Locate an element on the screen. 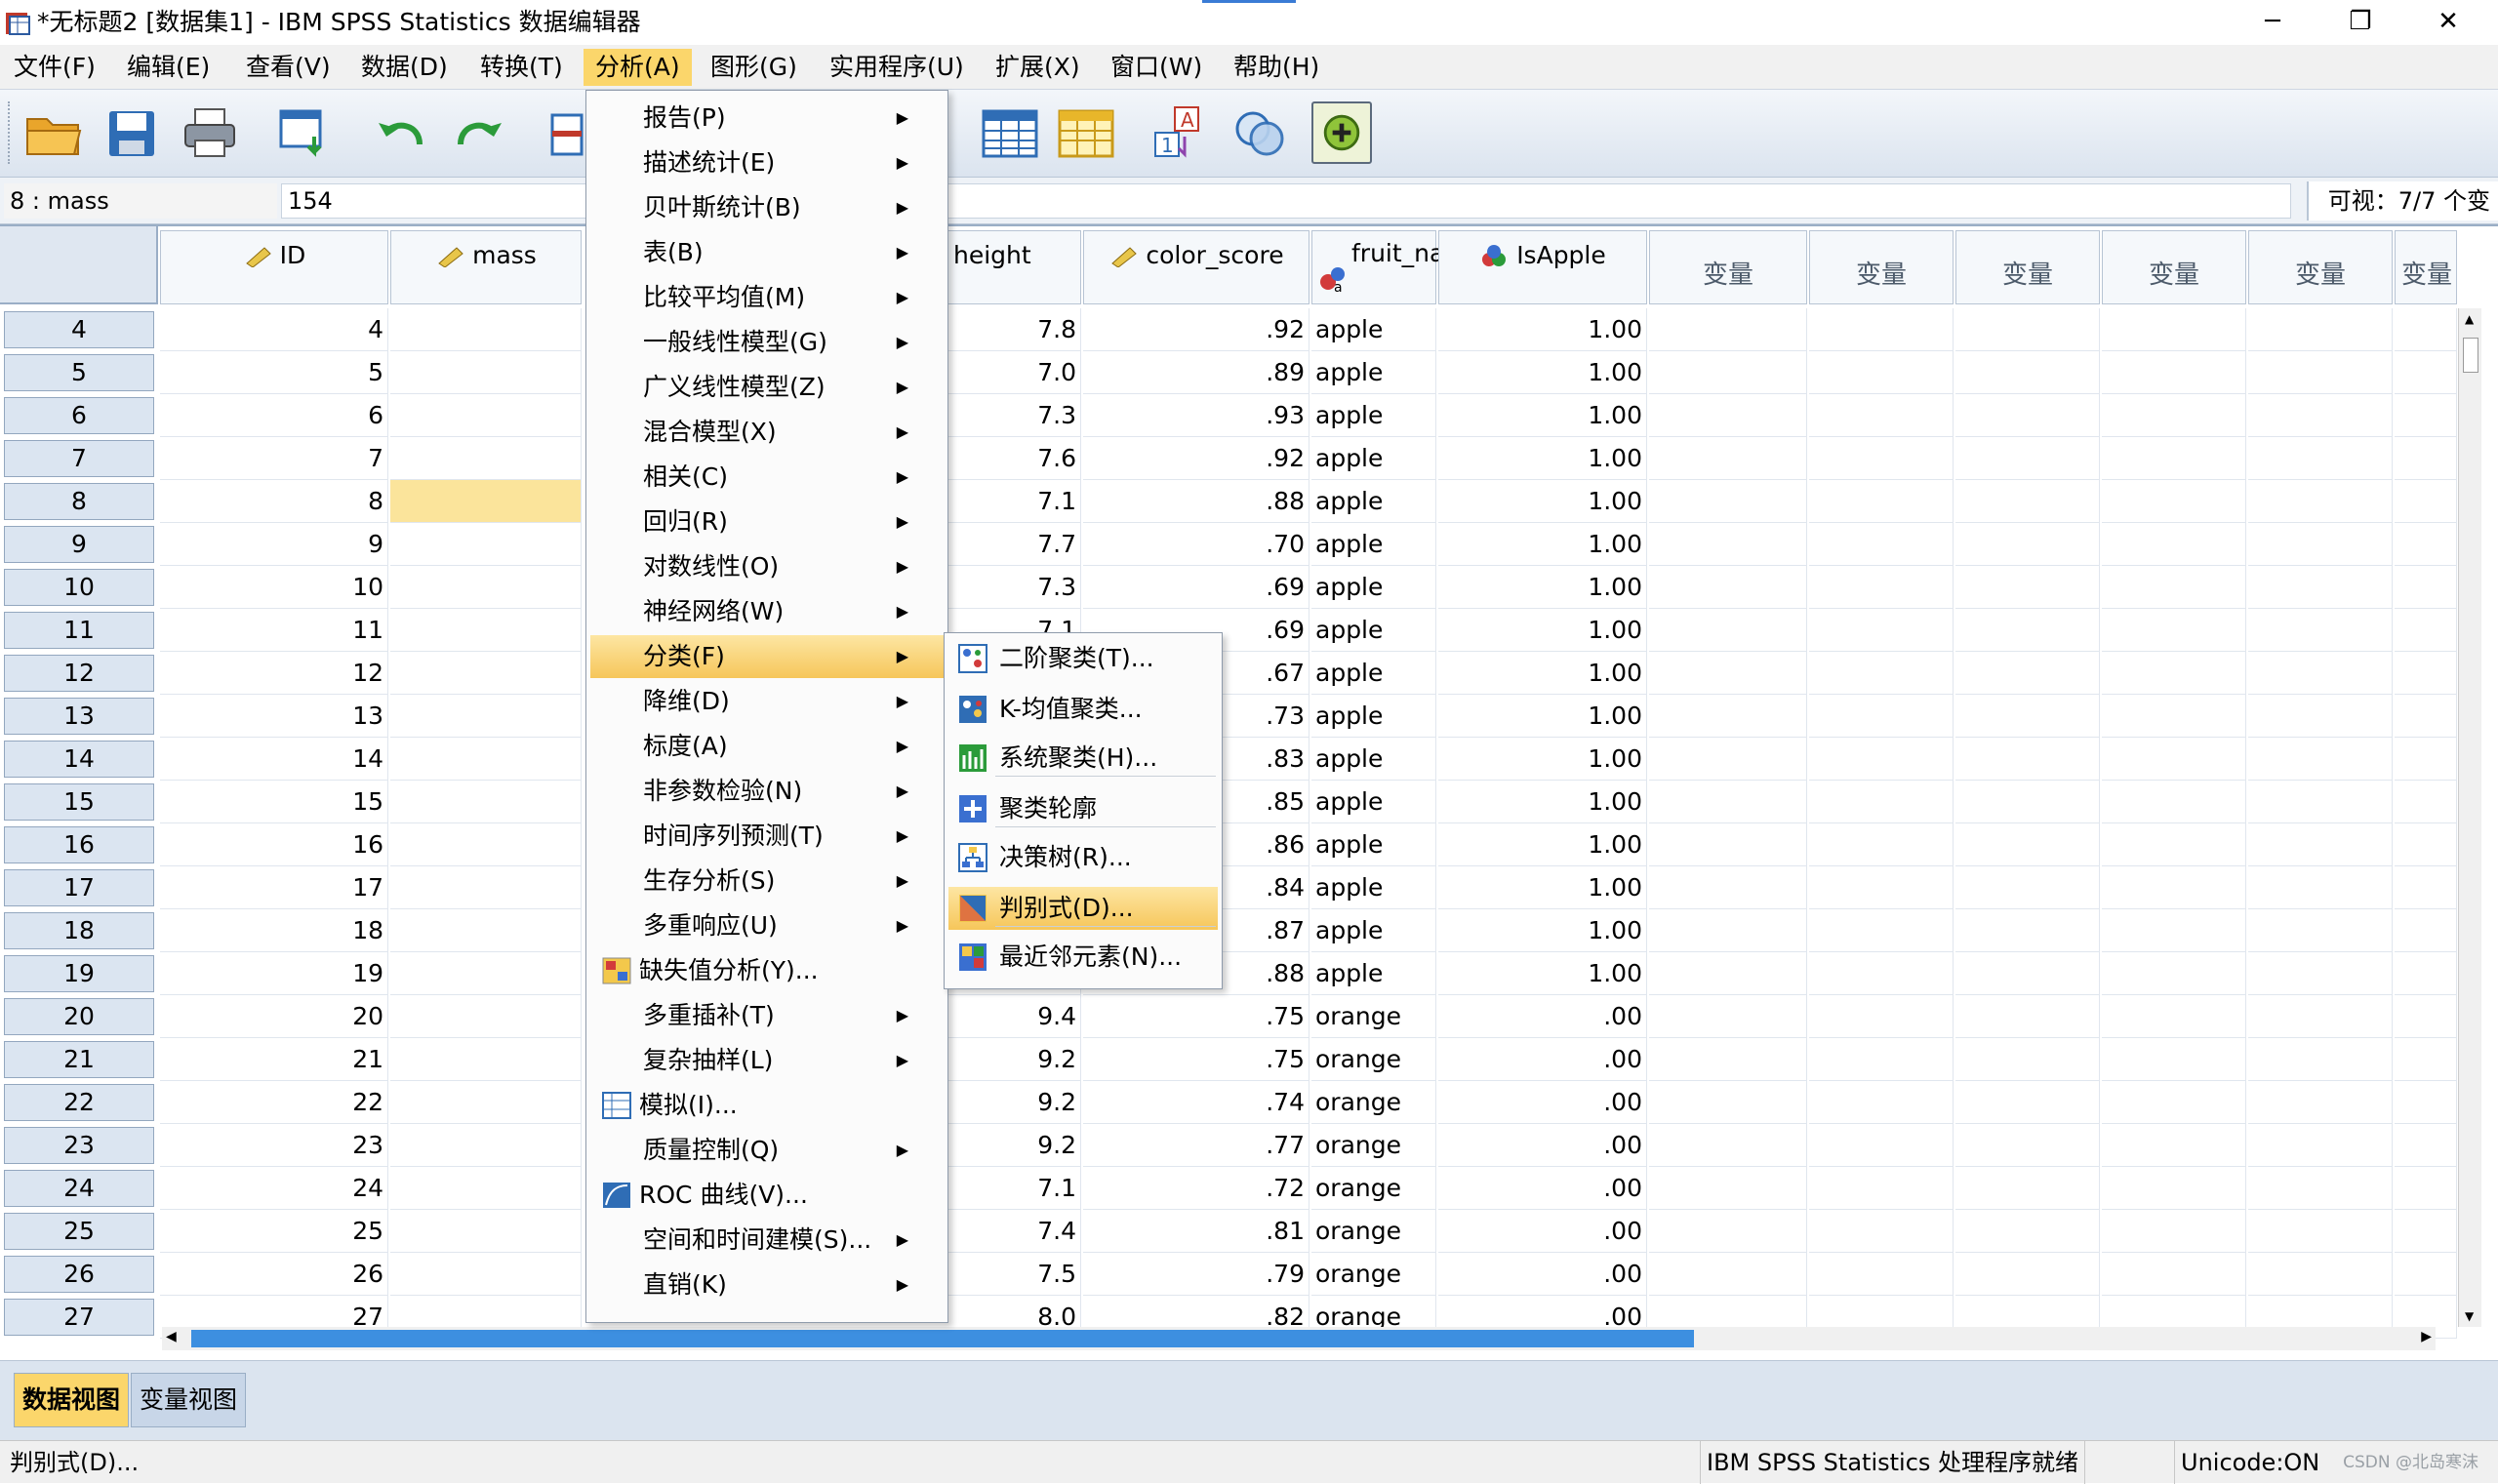 This screenshot has height=1484, width=2498. value-labels-icon: A 1 is located at coordinates (1181, 132).